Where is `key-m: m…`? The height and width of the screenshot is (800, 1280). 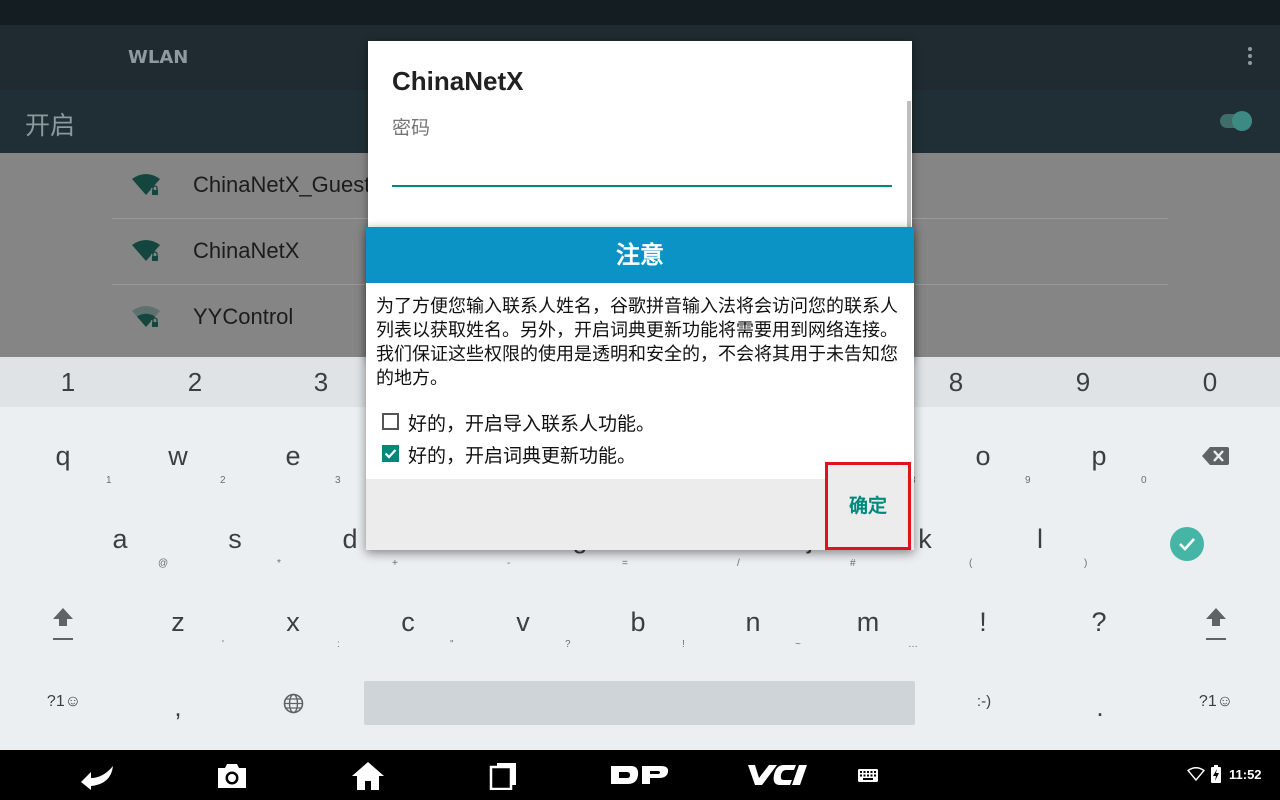 key-m: m… is located at coordinates (883, 628).